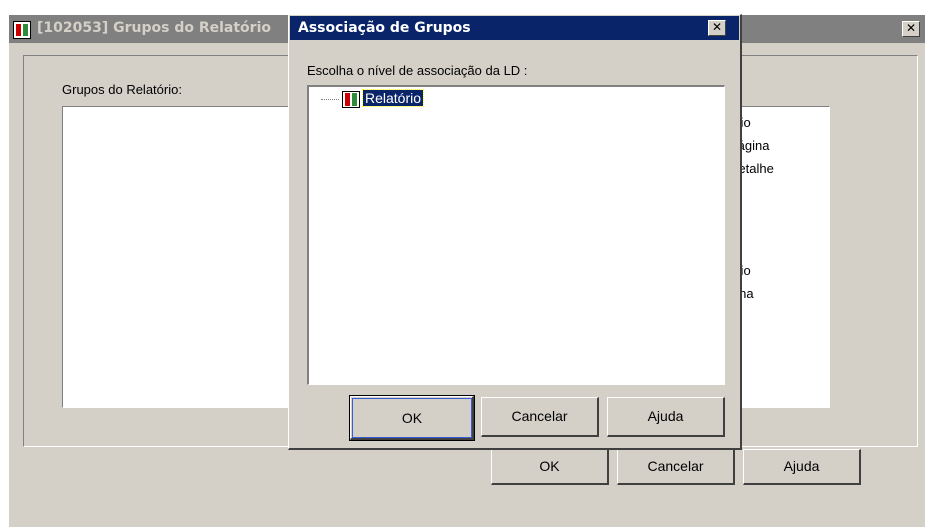 This screenshot has width=925, height=527. I want to click on dialog-close-button: ✕, so click(717, 28).